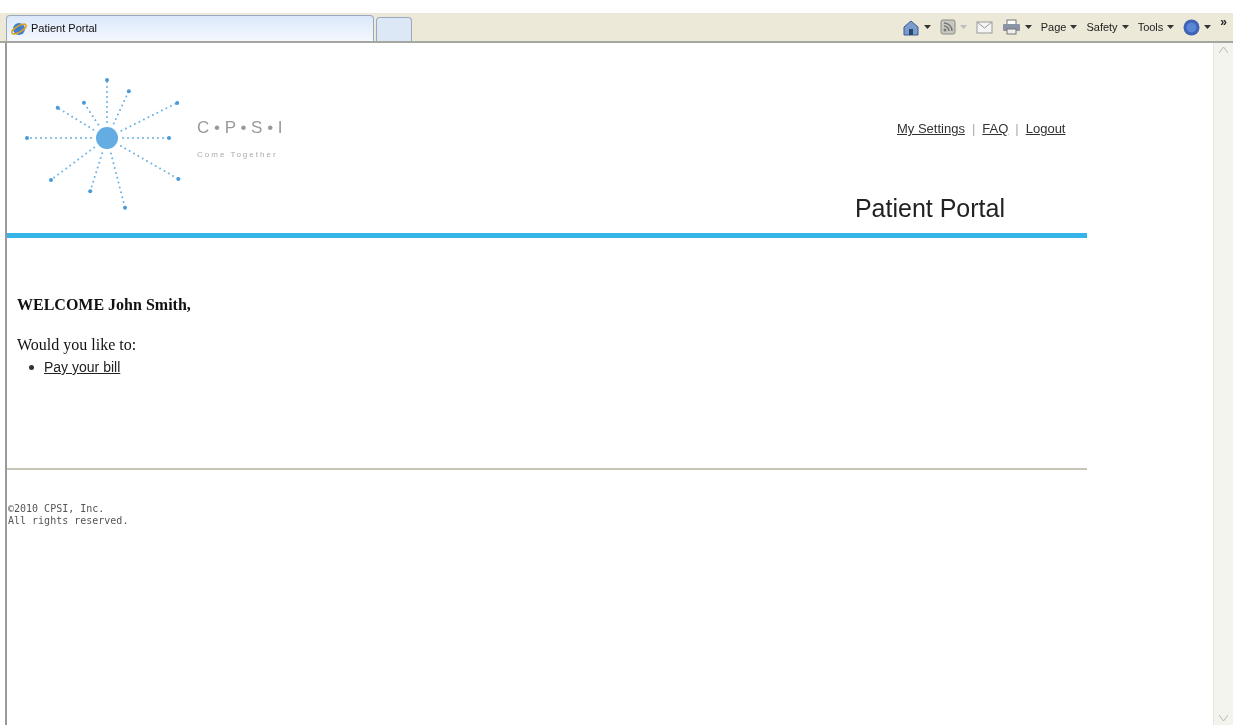  Describe the element at coordinates (31, 367) in the screenshot. I see `bullet-icon` at that location.